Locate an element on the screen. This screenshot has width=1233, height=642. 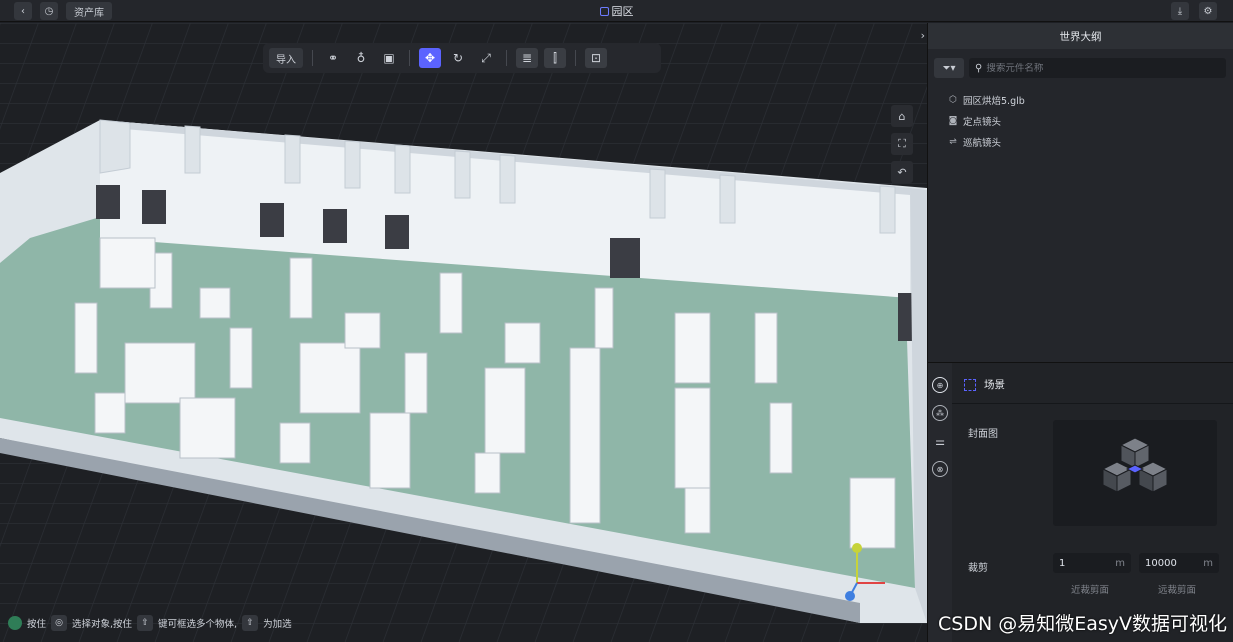
filter-icon: ⏷▾ is located at coordinates (949, 68).